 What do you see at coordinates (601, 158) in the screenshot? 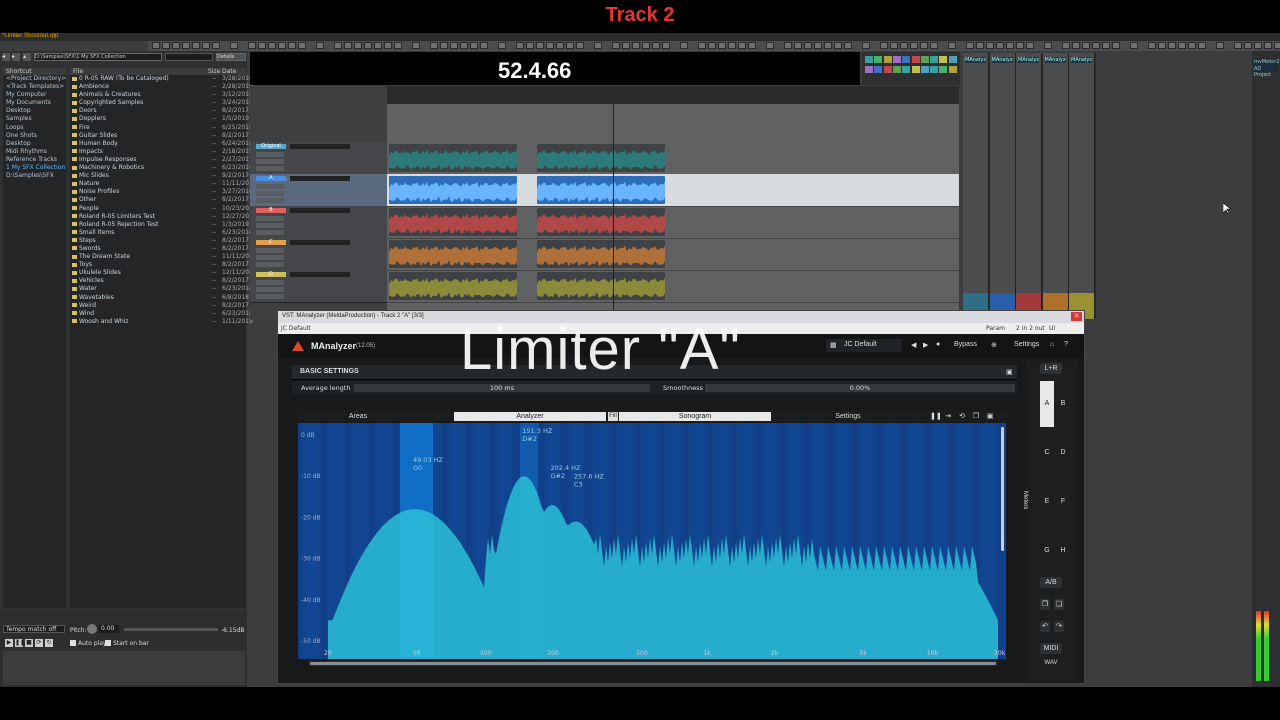
I see `media-item` at bounding box center [601, 158].